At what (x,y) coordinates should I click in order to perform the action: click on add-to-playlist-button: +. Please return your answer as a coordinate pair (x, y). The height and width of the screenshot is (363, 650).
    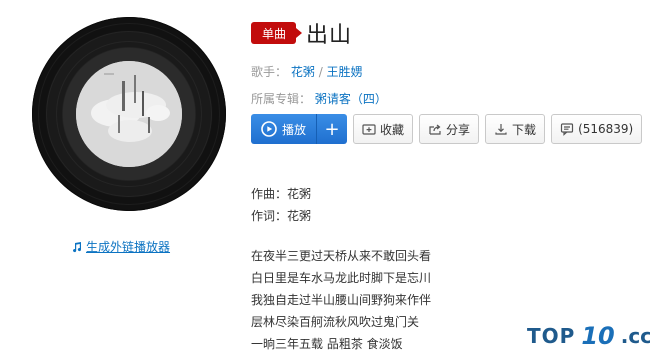
    Looking at the image, I should click on (332, 129).